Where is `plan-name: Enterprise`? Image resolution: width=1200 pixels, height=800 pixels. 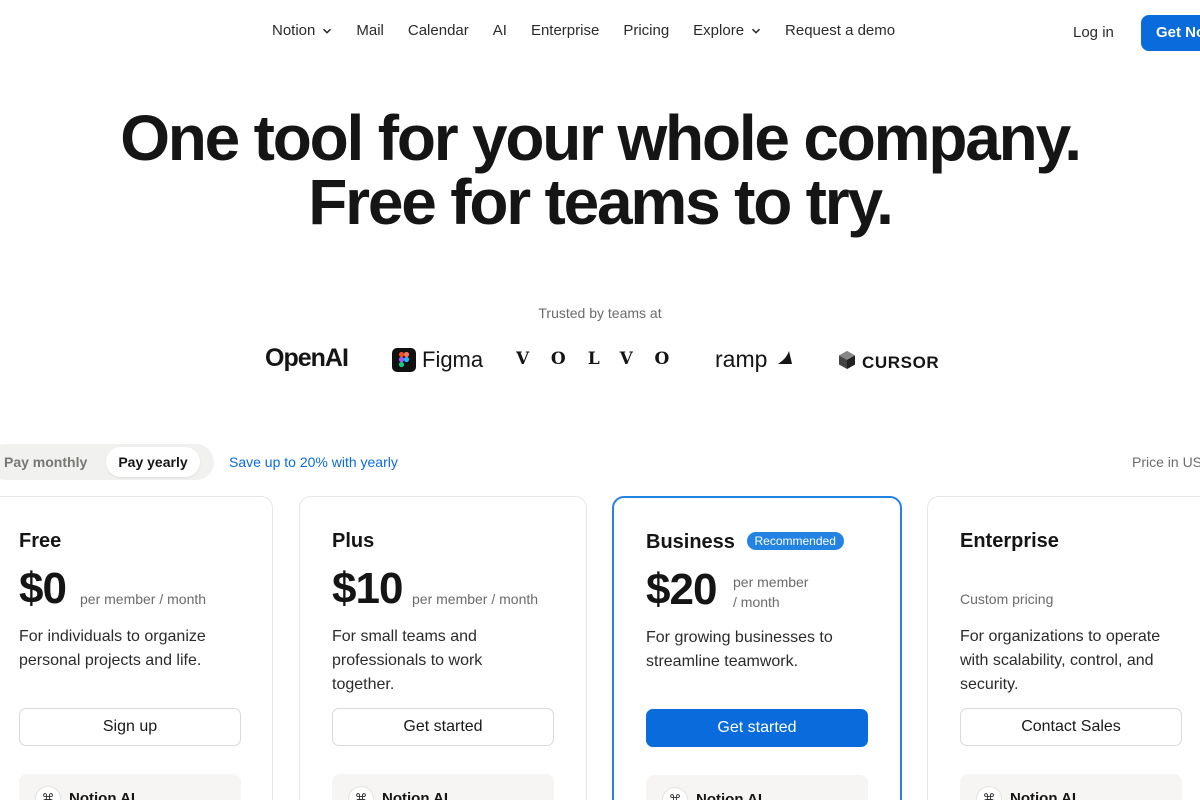
plan-name: Enterprise is located at coordinates (1009, 541).